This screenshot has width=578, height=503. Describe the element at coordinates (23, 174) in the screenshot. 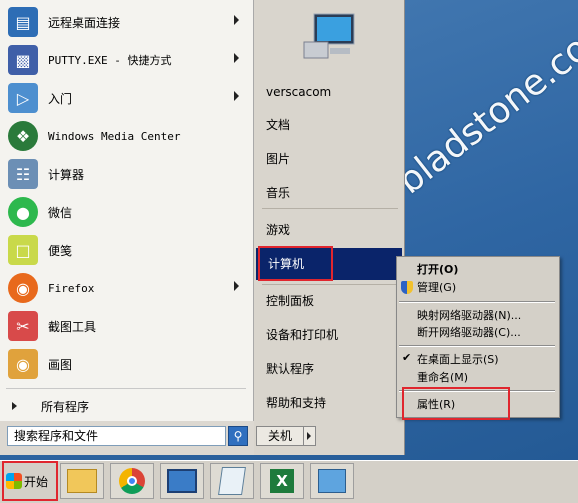

I see `calculator-icon: ☷` at that location.